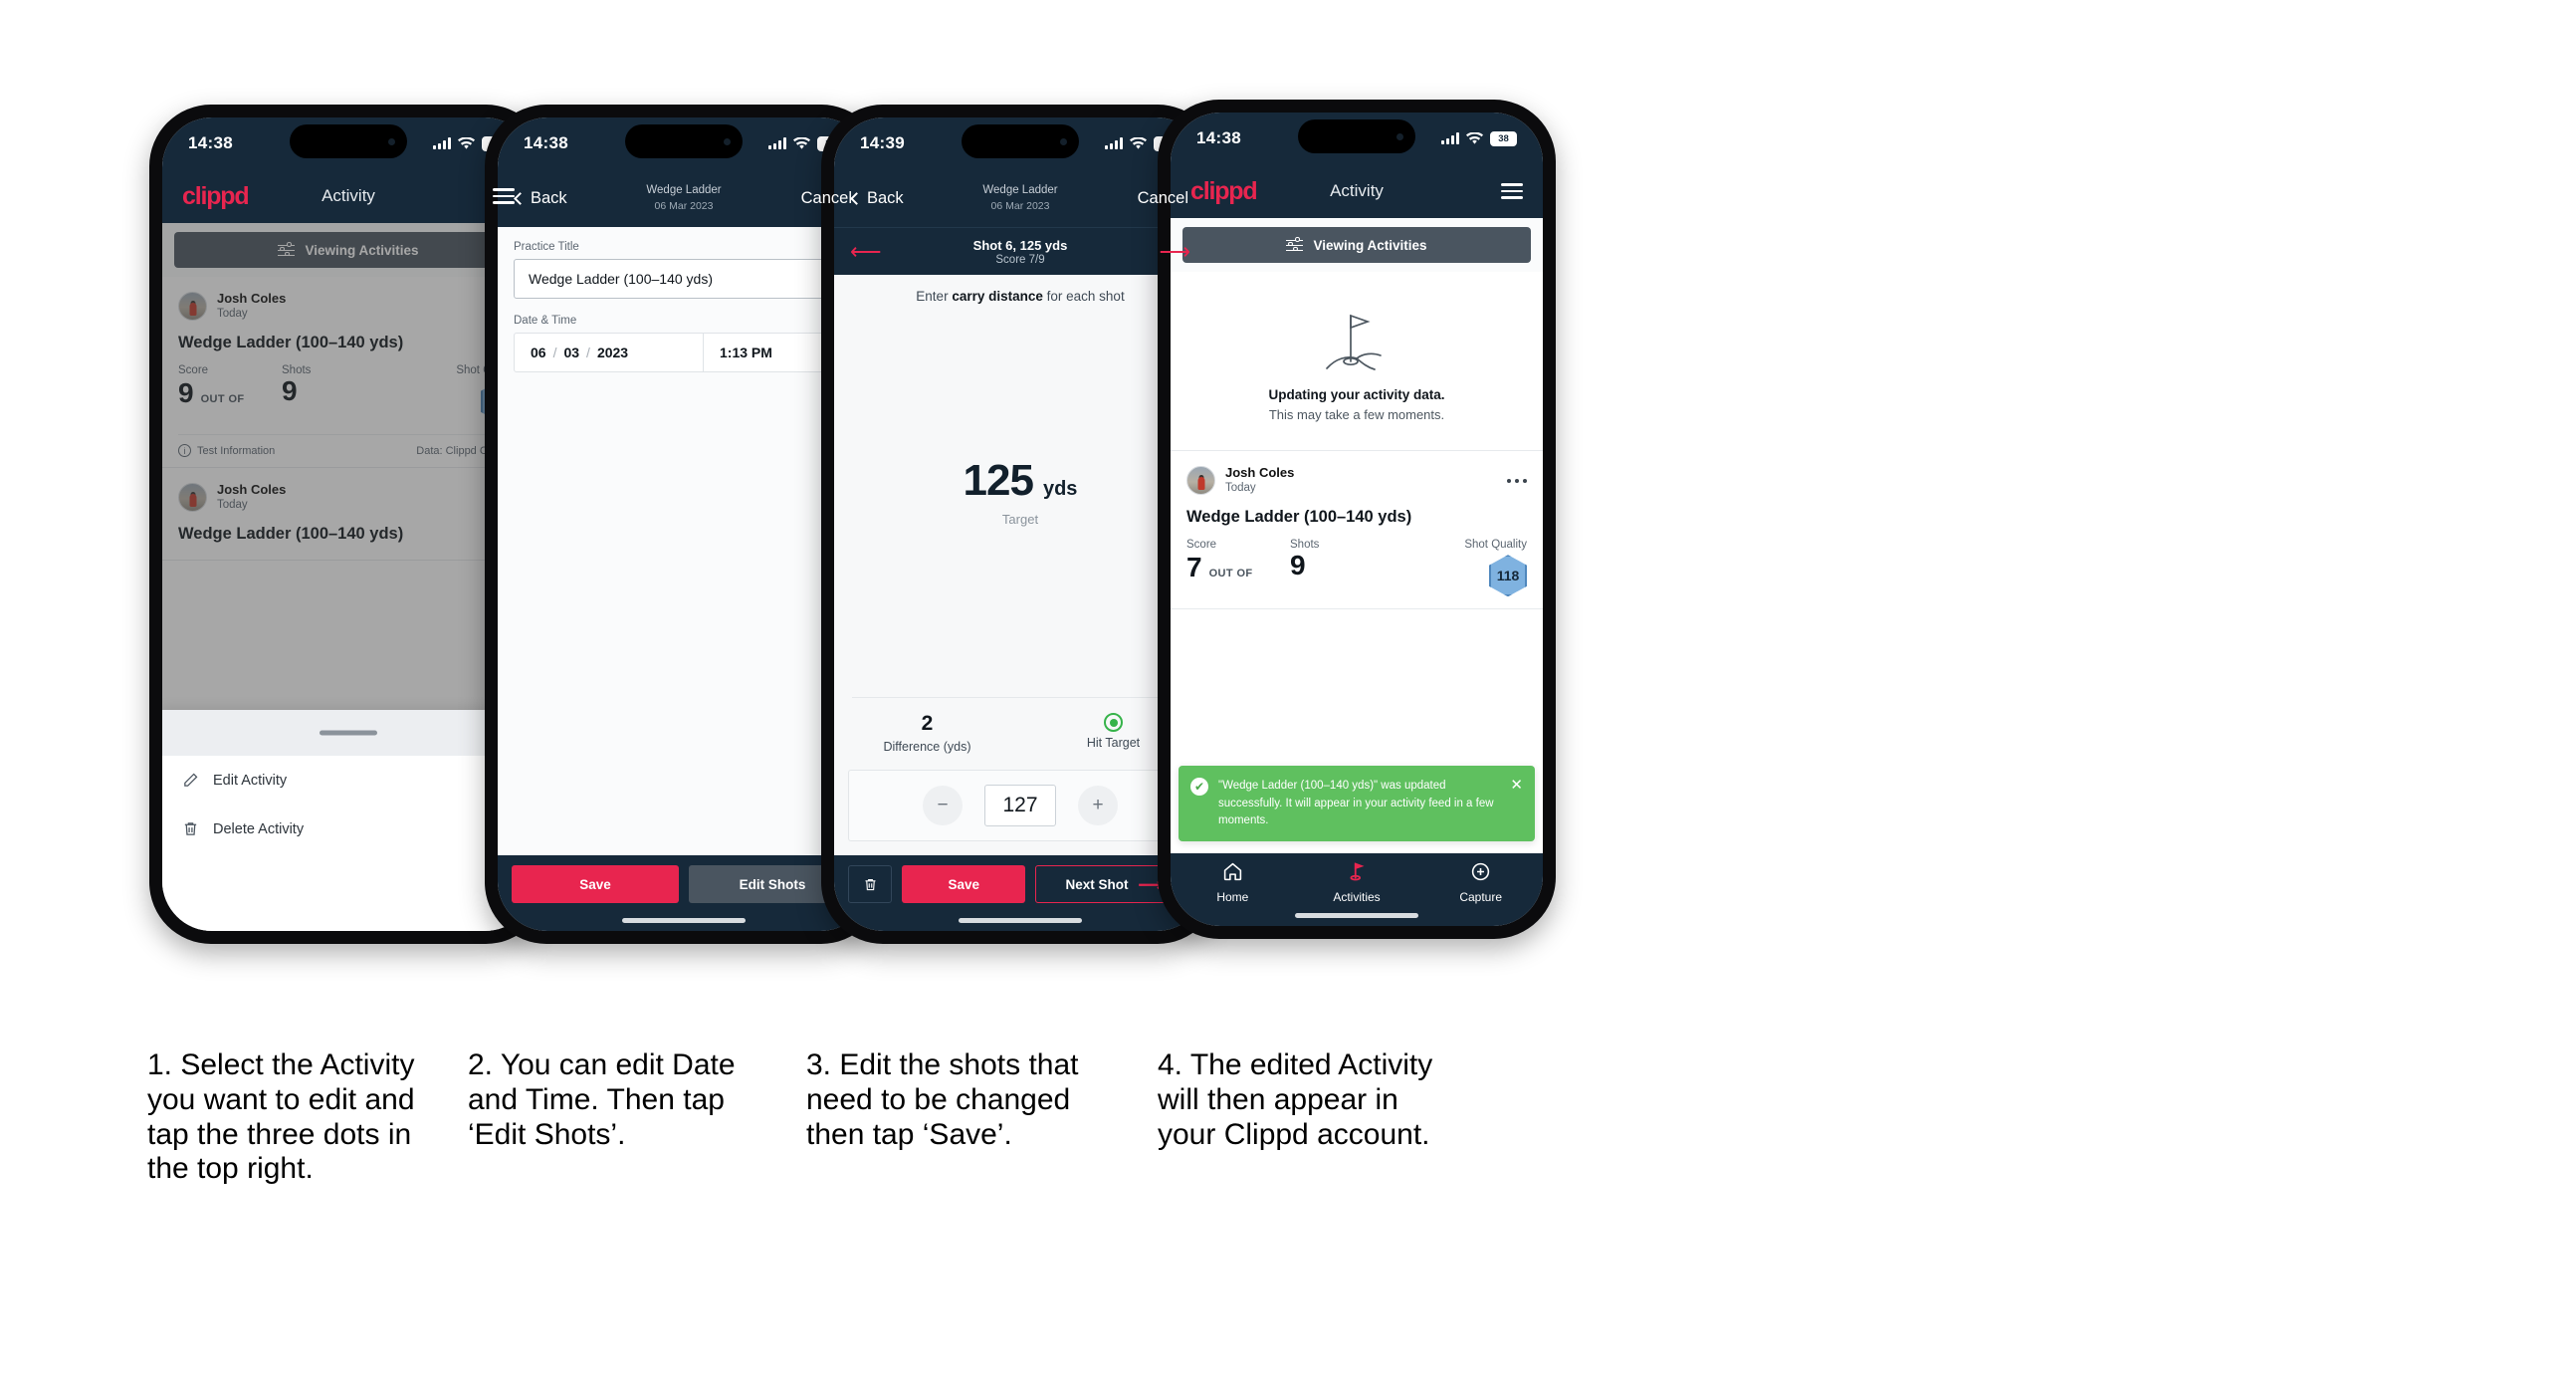 The height and width of the screenshot is (1386, 2576). Describe the element at coordinates (1200, 481) in the screenshot. I see `avatar` at that location.